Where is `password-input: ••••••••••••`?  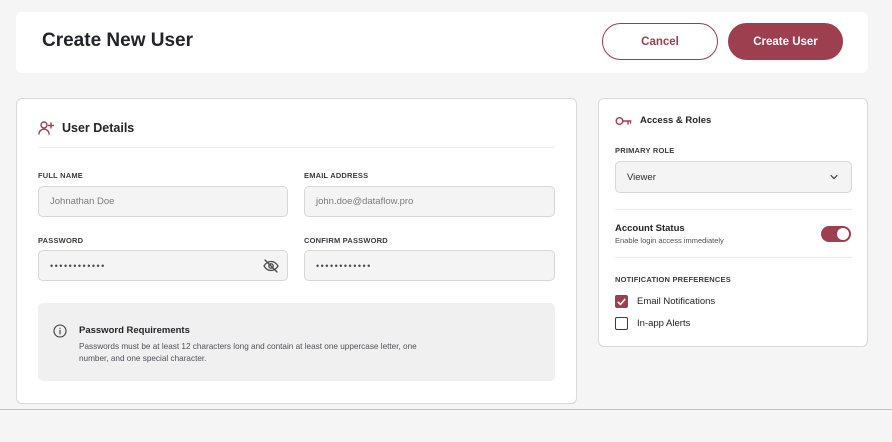
password-input: •••••••••••• is located at coordinates (163, 265).